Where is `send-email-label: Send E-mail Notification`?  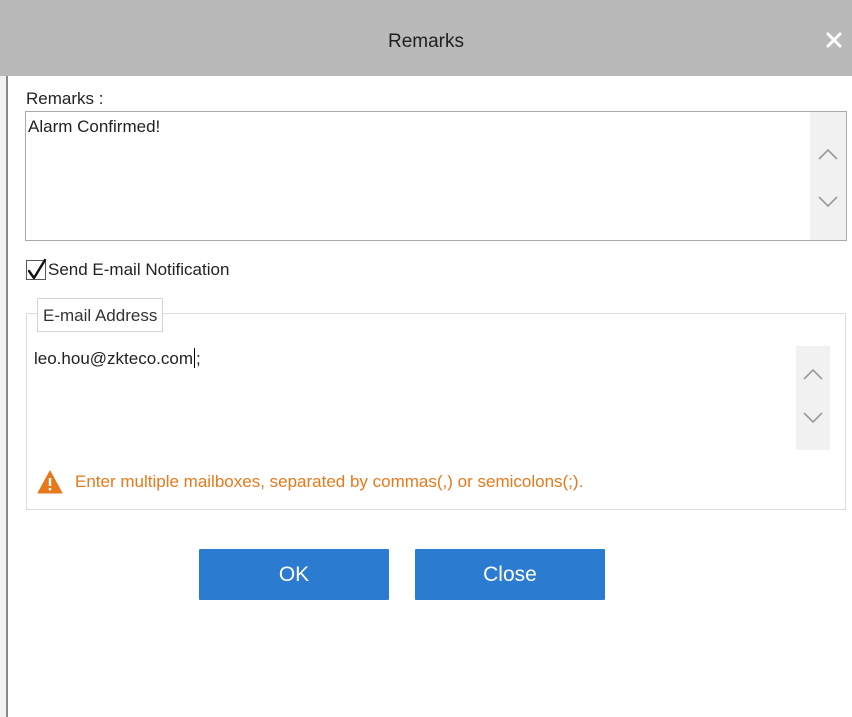
send-email-label: Send E-mail Notification is located at coordinates (138, 270).